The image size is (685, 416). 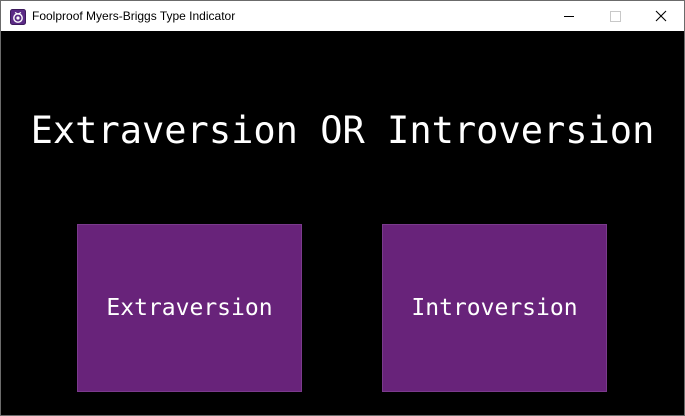 I want to click on close-icon, so click(x=661, y=16).